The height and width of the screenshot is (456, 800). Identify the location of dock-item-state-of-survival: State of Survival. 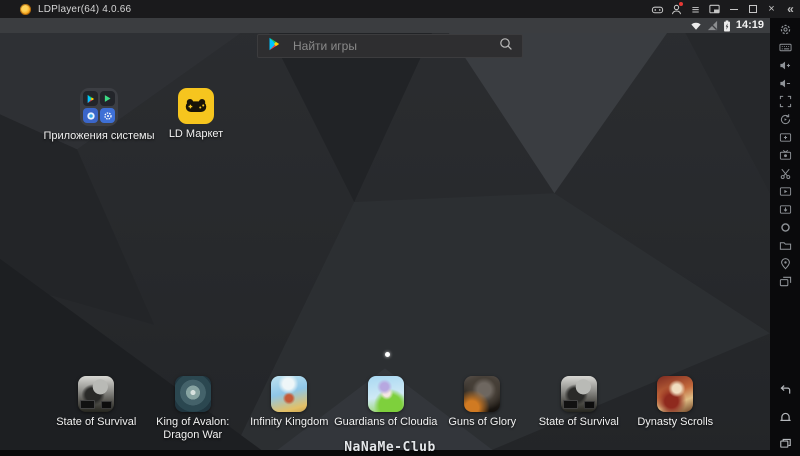
(96, 408).